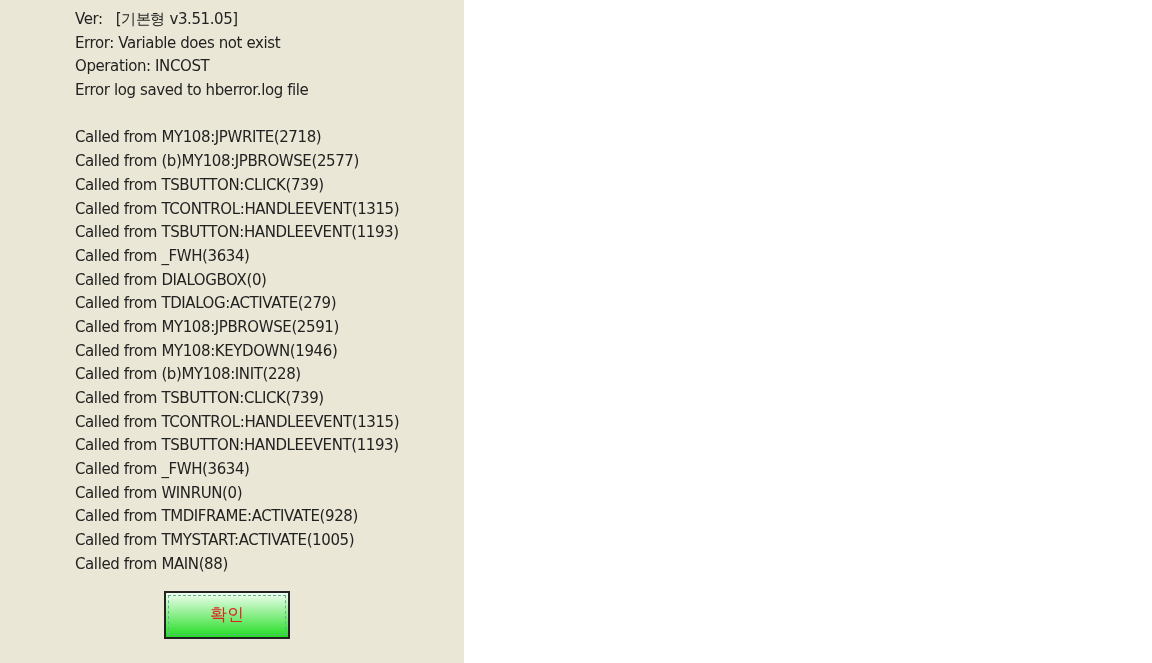 The width and height of the screenshot is (1152, 663). Describe the element at coordinates (217, 162) in the screenshot. I see `call-stack-line: Called from (b)MY108:JPBROWSE(2577)` at that location.